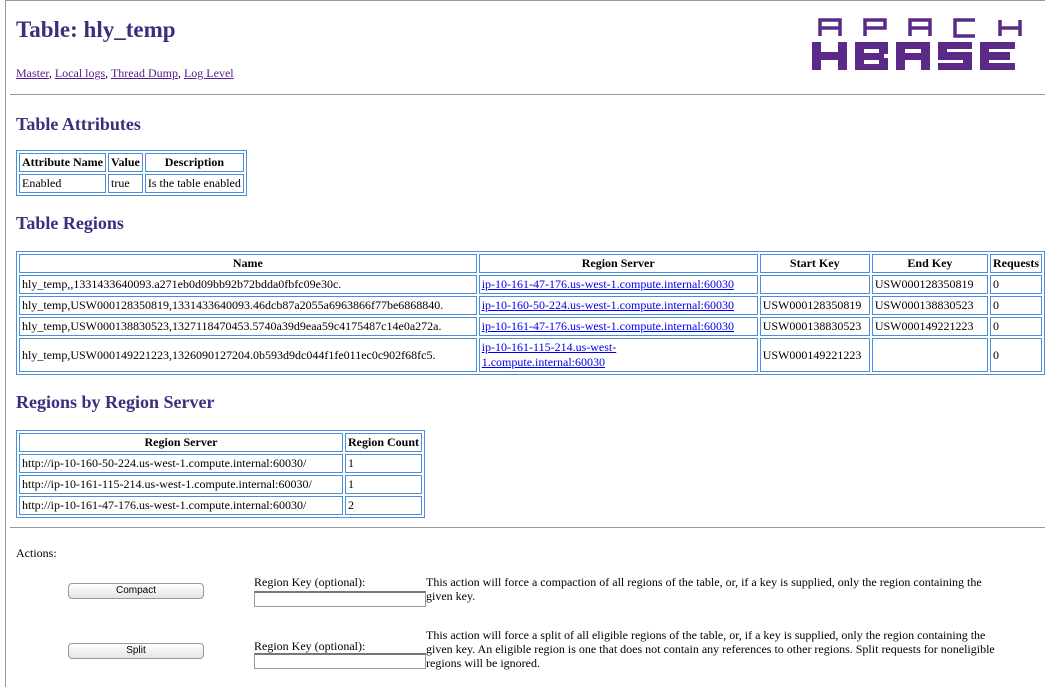 The height and width of the screenshot is (687, 1045). I want to click on table-cell: true, so click(125, 183).